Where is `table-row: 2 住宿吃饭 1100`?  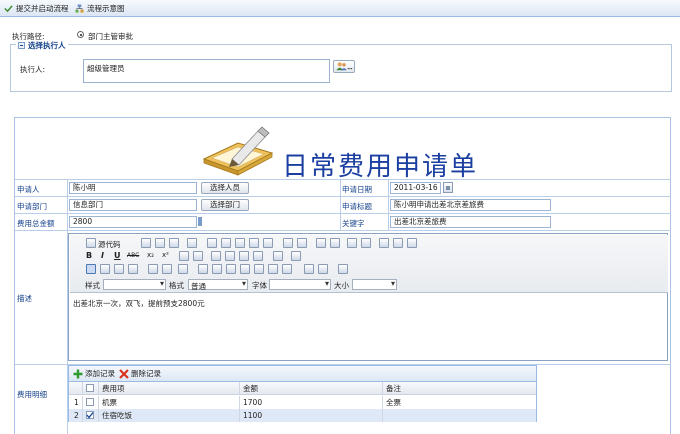 table-row: 2 住宿吃饭 1100 is located at coordinates (302, 415).